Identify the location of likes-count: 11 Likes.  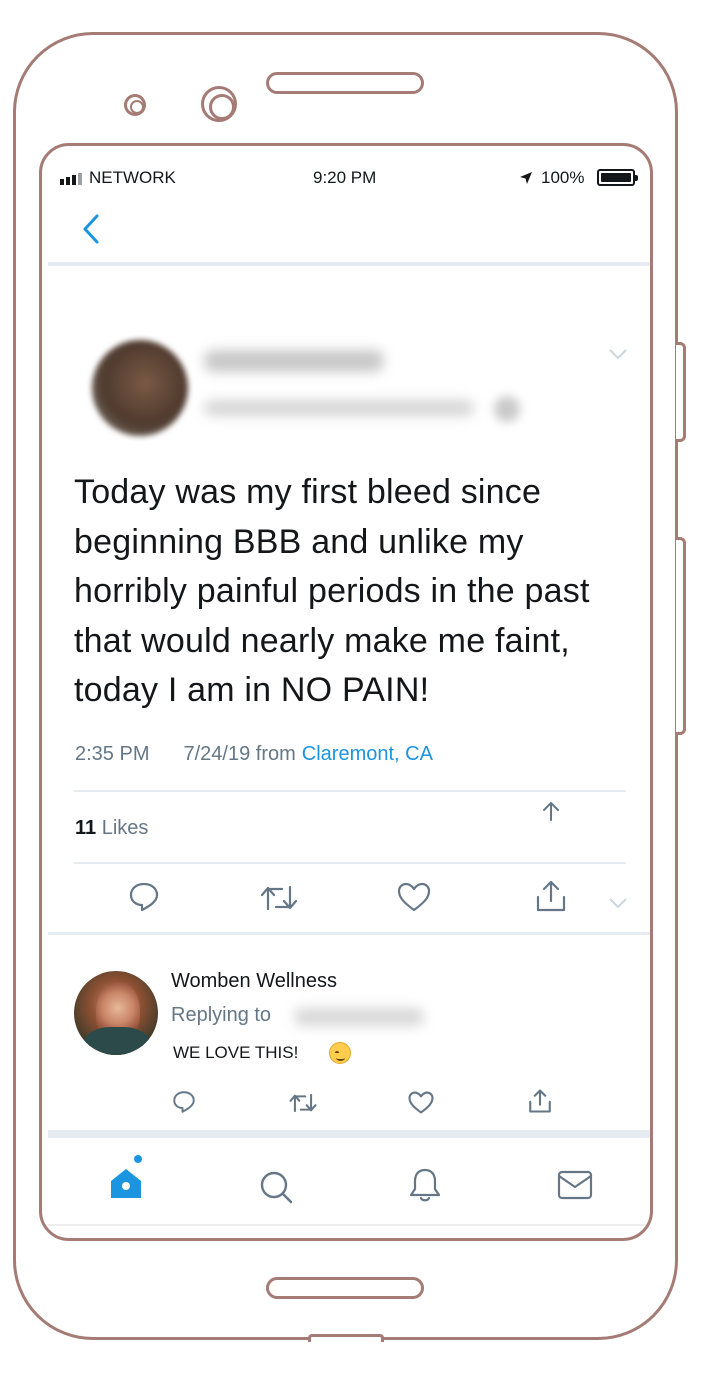
(111, 828).